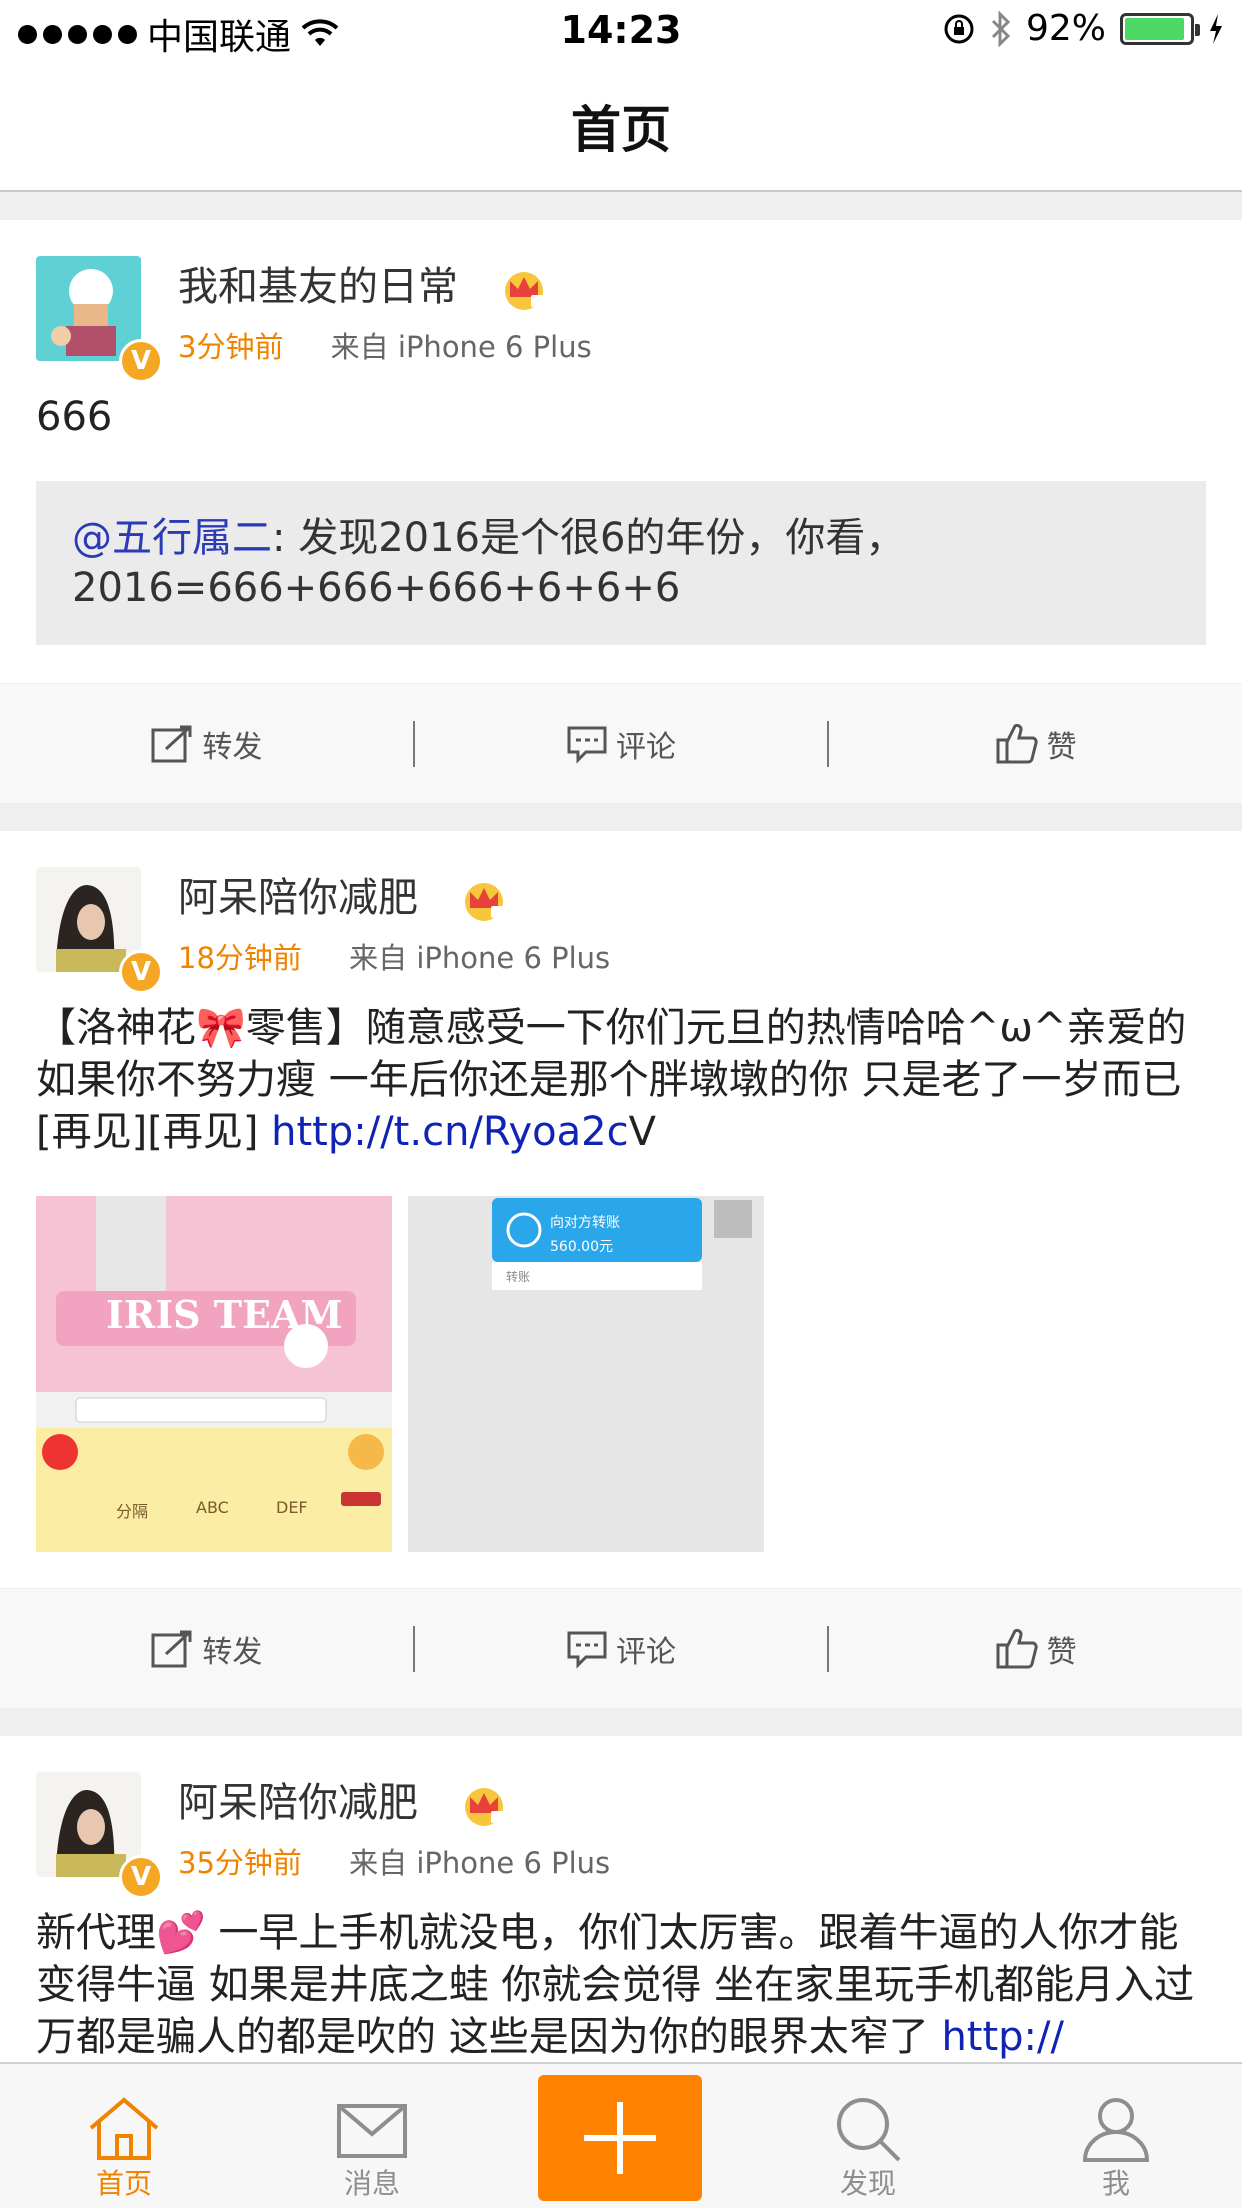 The height and width of the screenshot is (2208, 1242). I want to click on post-link: http://t.cn/Ryoa2c, so click(449, 1132).